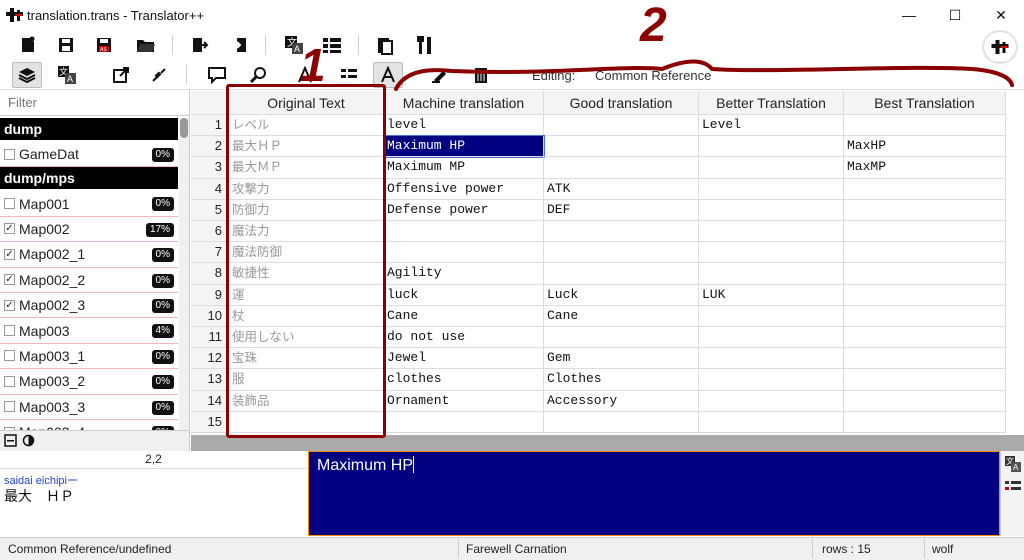  Describe the element at coordinates (909, 15) in the screenshot. I see `minimize-button: —` at that location.